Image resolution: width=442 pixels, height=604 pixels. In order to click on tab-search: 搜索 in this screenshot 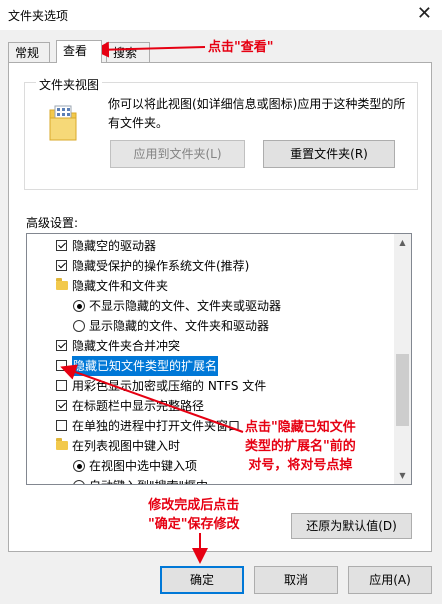, I will do `click(128, 52)`.